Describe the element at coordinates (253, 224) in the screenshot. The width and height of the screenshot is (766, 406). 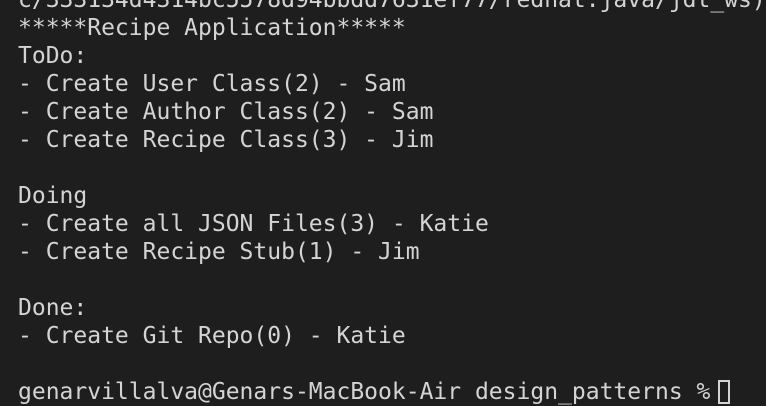
I see `doing-item: - Create all JSON Files(3) - Katie` at that location.